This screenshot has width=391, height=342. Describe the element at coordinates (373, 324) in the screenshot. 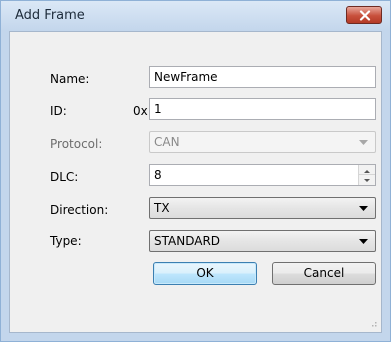

I see `resize-grip-icon` at that location.